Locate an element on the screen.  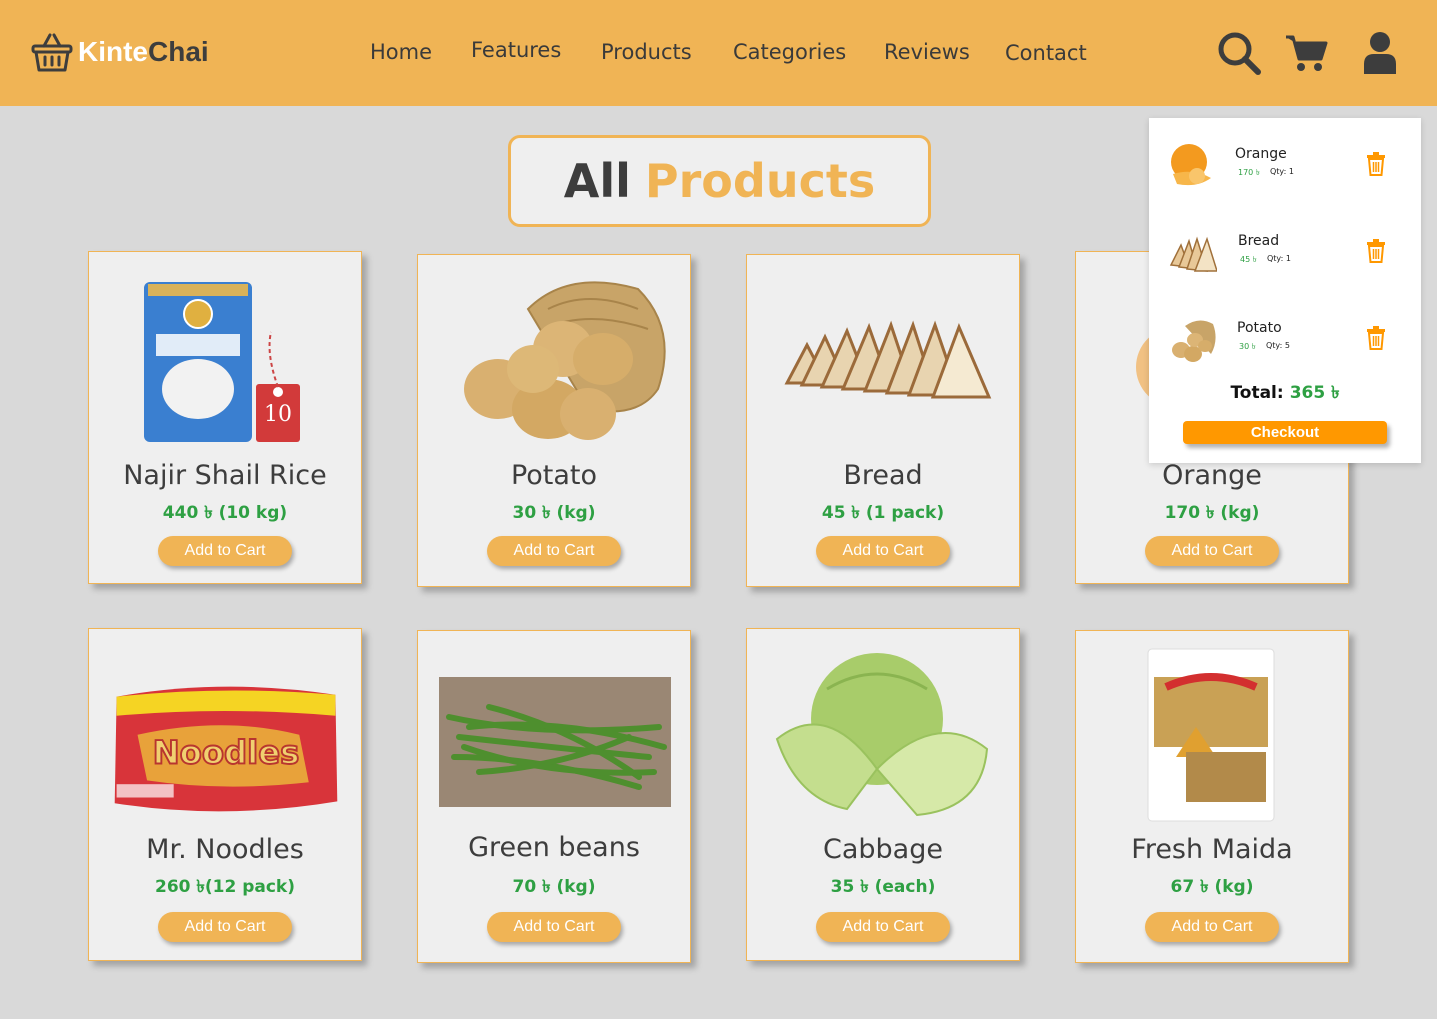
product-image-rice: 10 is located at coordinates (226, 359).